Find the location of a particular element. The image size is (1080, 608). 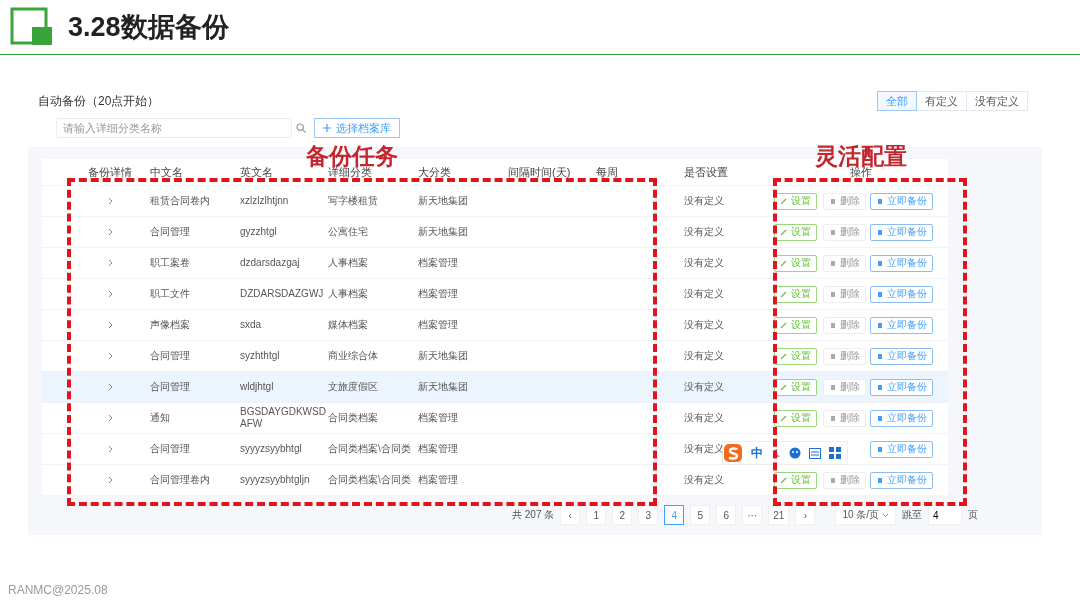

smiley-icon is located at coordinates (795, 453).